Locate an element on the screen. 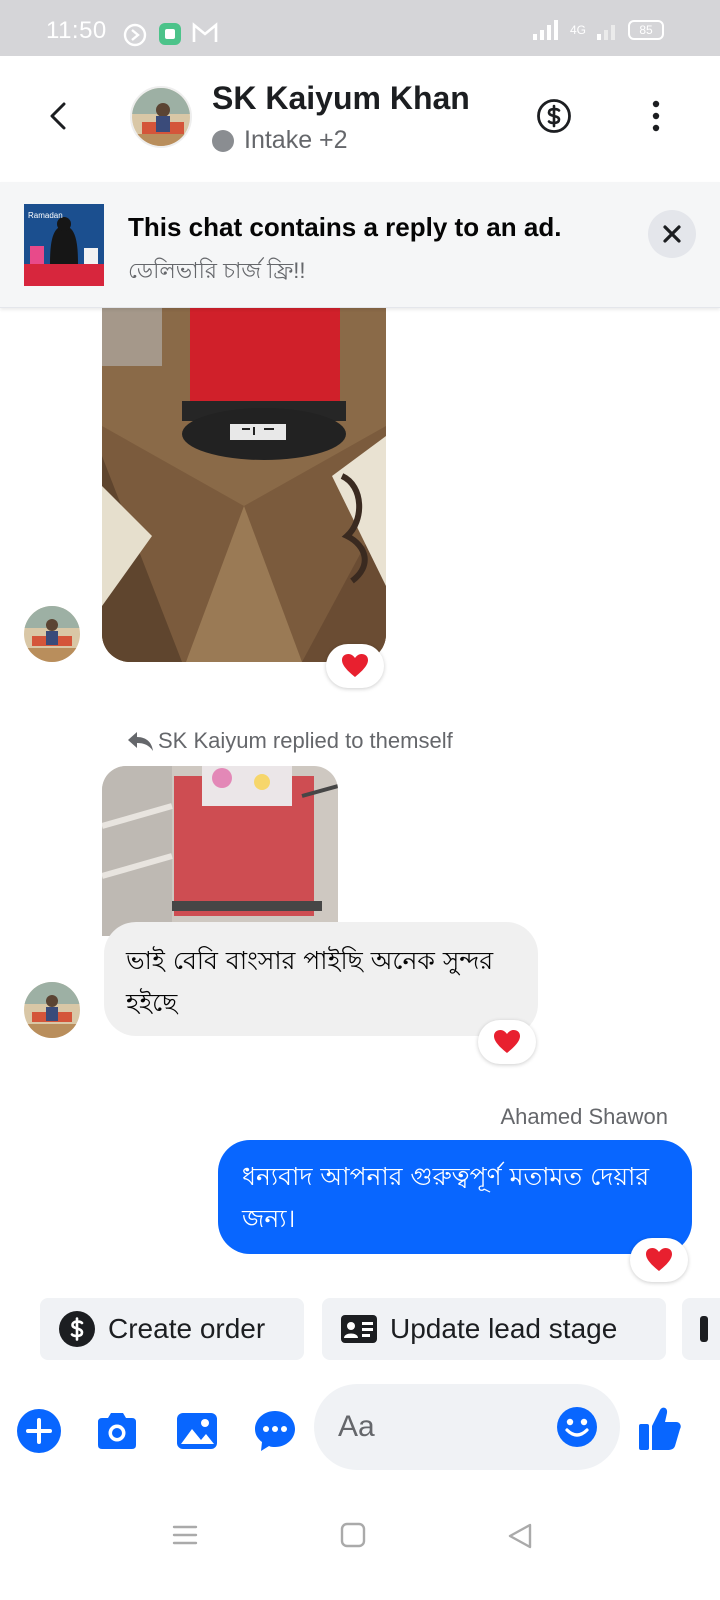  dollar-circle-icon is located at coordinates (77, 1329).